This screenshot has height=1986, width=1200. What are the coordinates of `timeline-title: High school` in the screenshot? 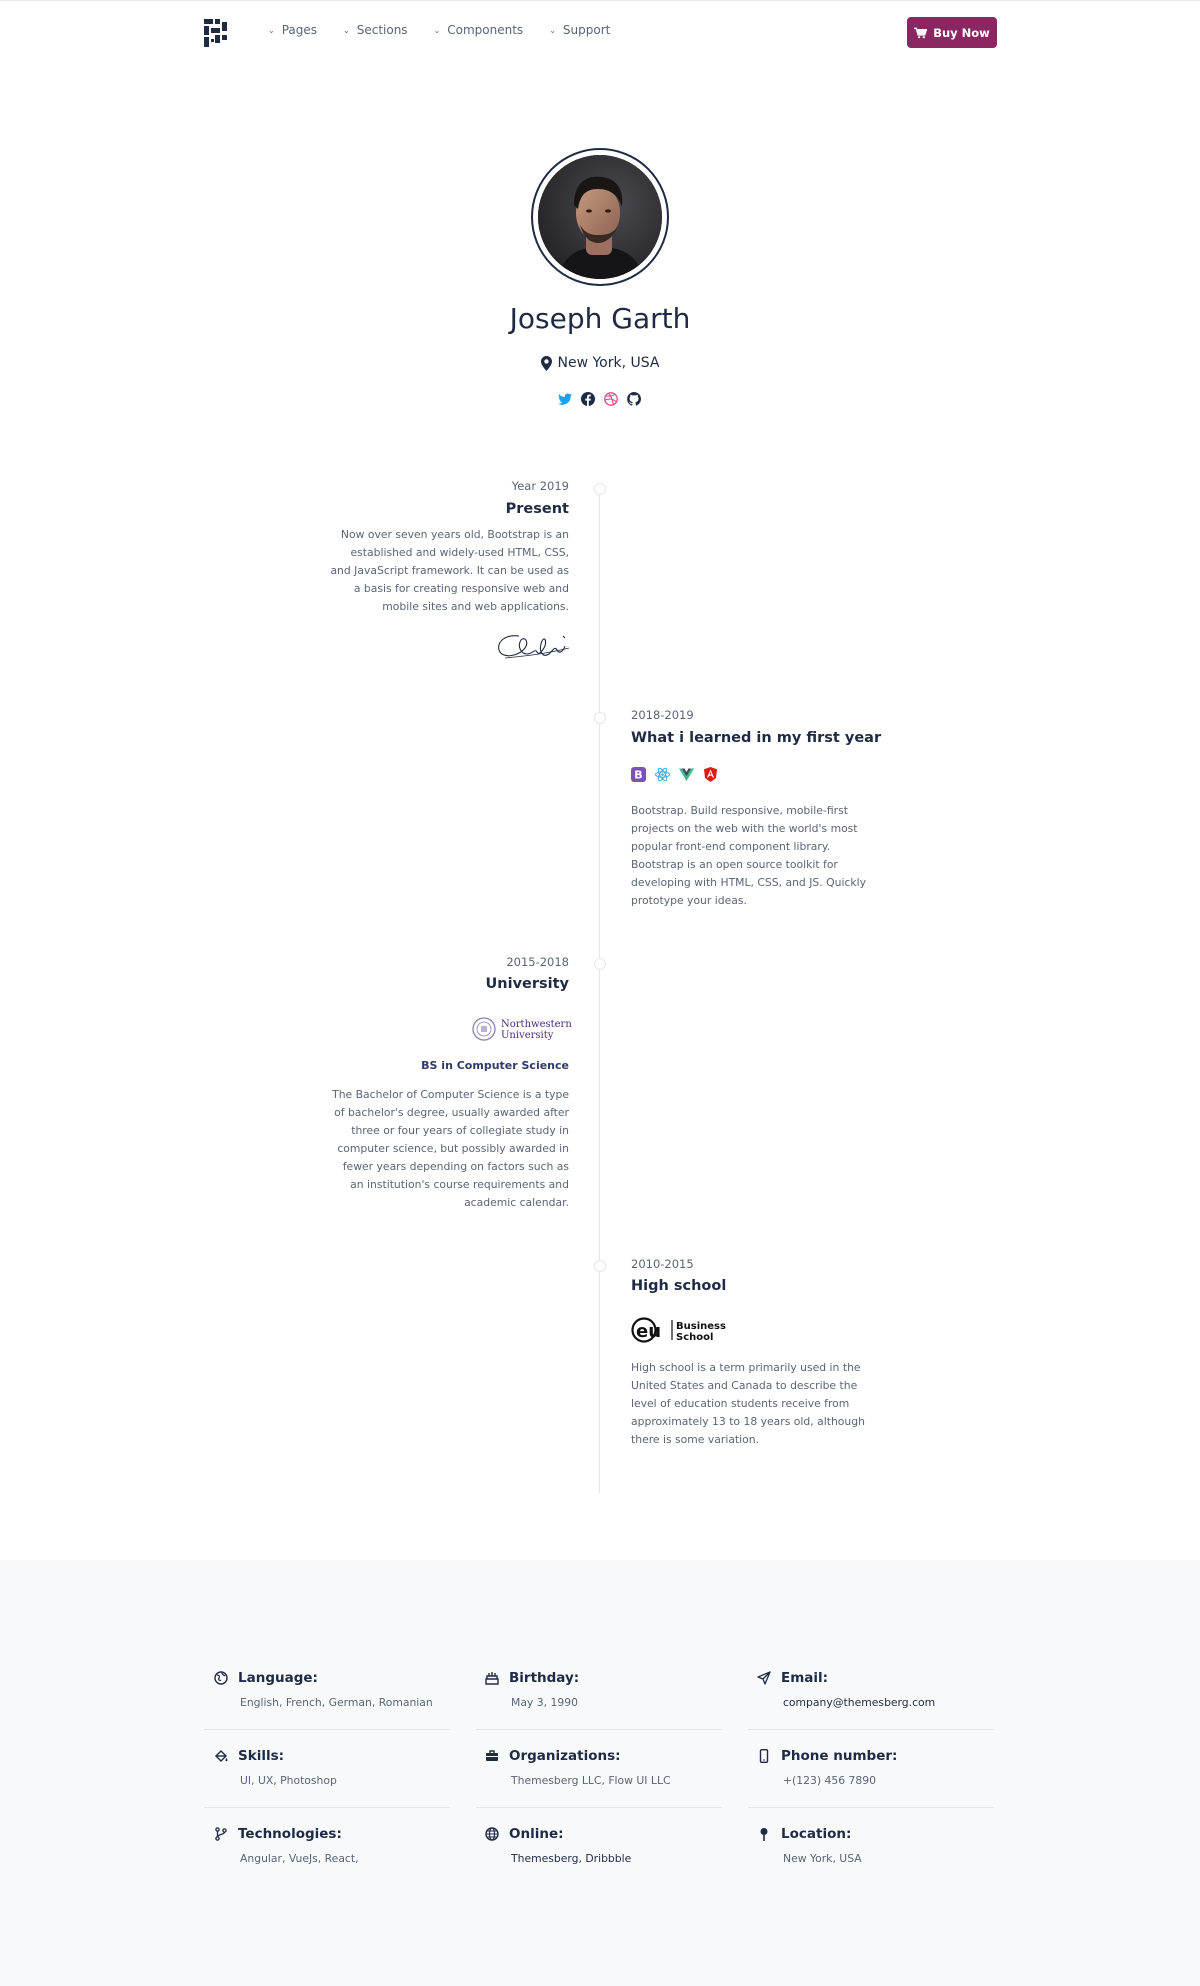 It's located at (679, 1286).